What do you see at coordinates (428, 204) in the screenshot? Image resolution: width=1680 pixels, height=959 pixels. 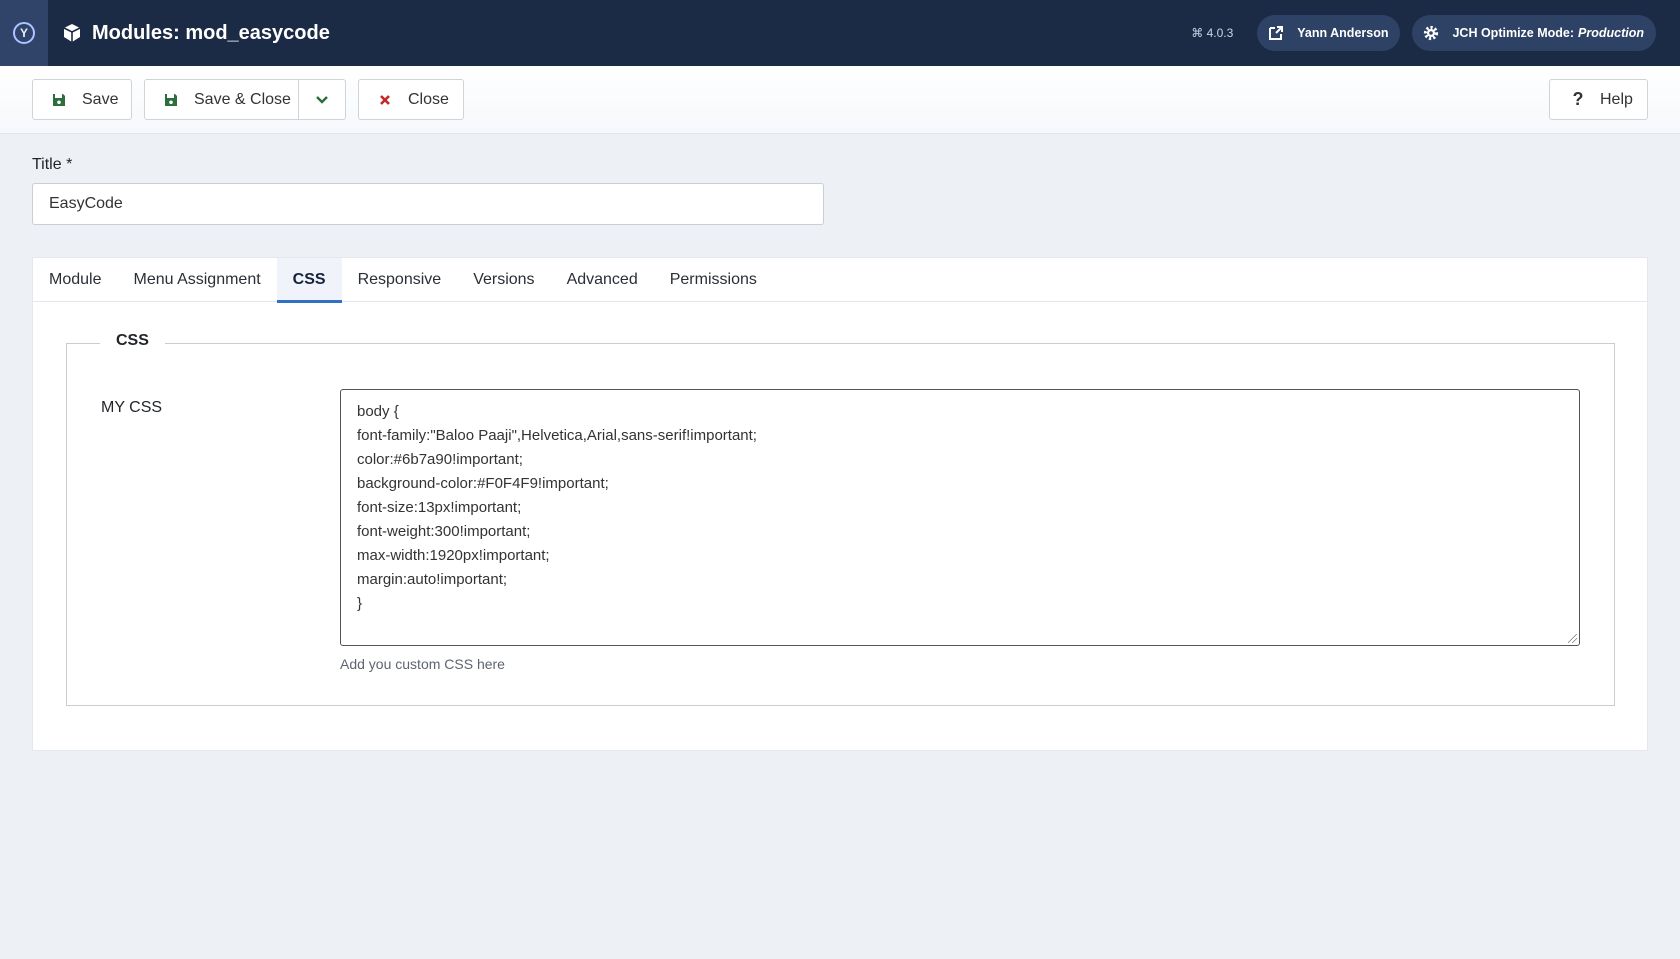 I see `title-input: EasyCode` at bounding box center [428, 204].